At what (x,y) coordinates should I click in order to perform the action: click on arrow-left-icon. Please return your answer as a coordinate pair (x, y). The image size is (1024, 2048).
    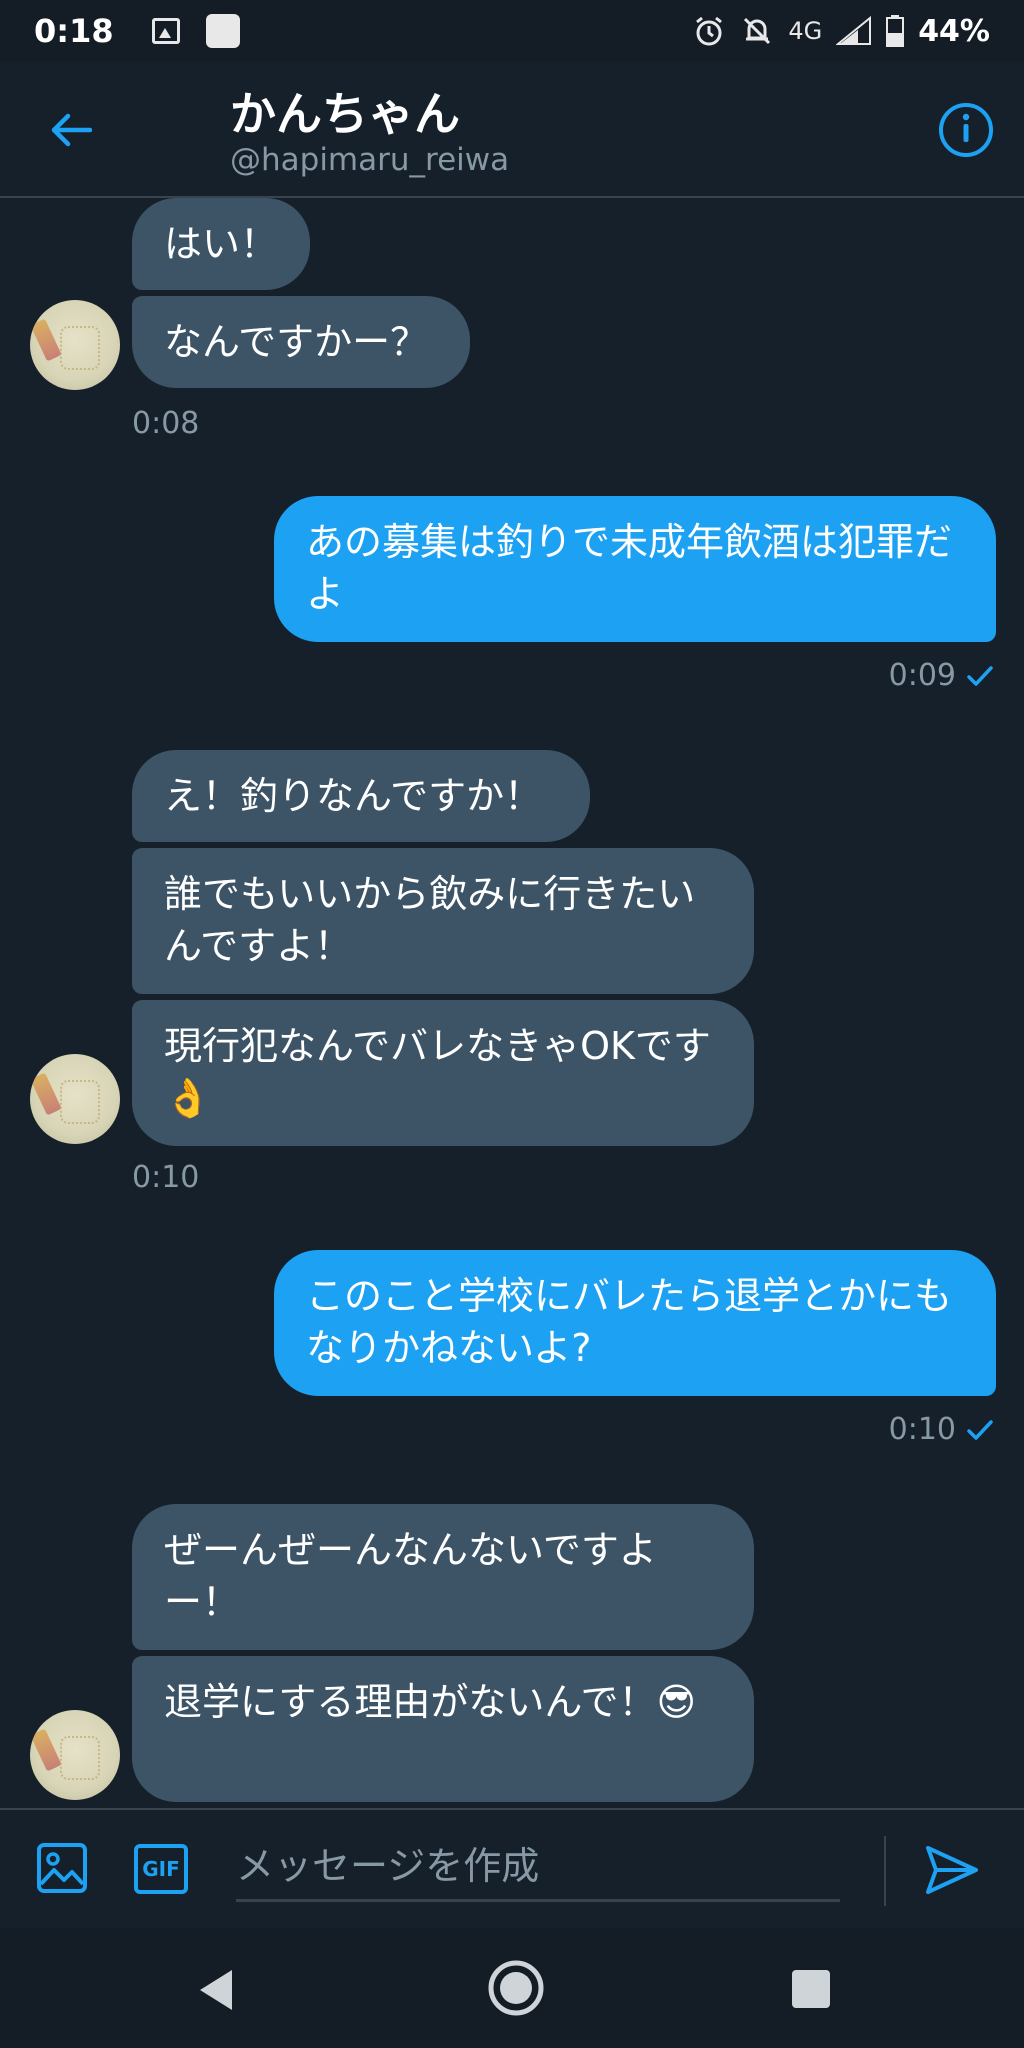
    Looking at the image, I should click on (71, 130).